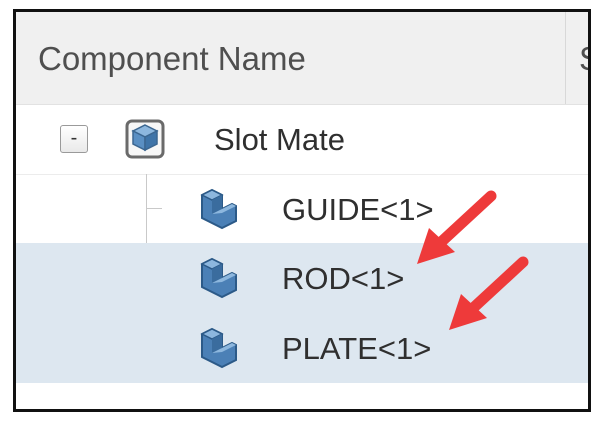 The height and width of the screenshot is (423, 597). I want to click on column-header-component-name: Component Name, so click(172, 59).